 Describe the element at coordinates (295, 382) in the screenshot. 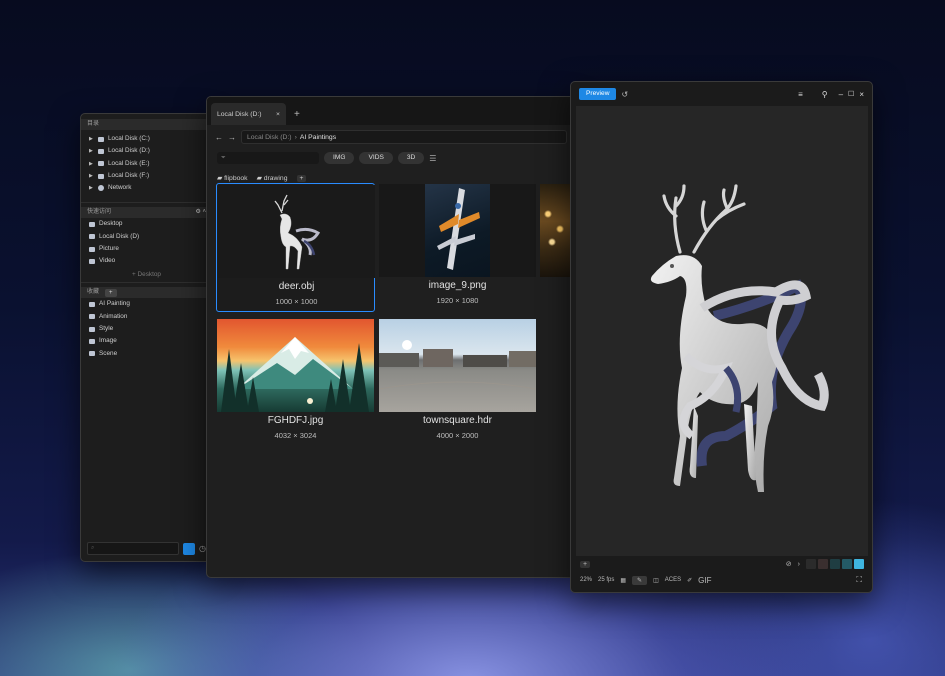

I see `file-card-fghdfj: FGHDFJ.jpg 4032 × 3024` at that location.